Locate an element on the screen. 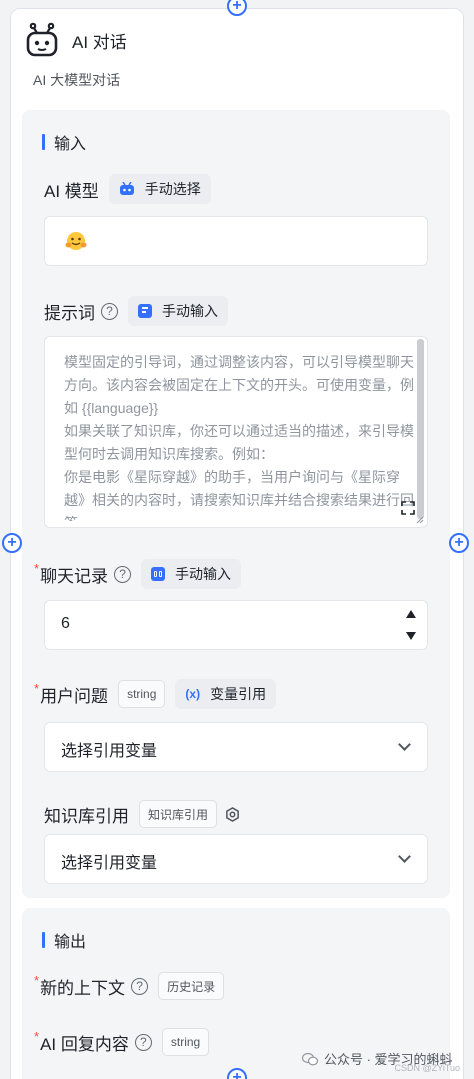 The image size is (474, 1079). input-section-title: 输入 is located at coordinates (64, 142).